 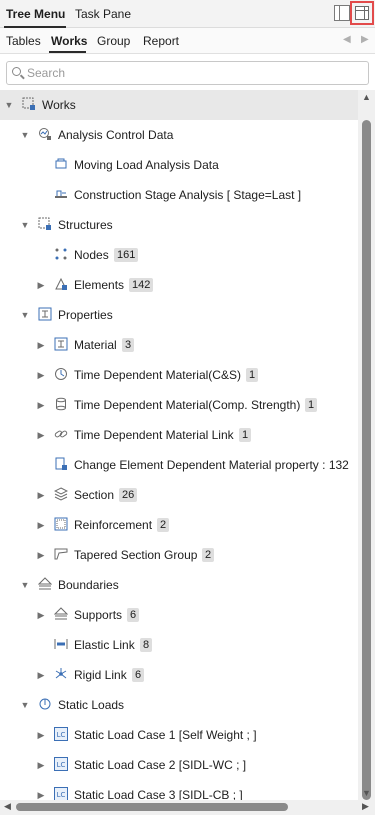 I want to click on moving-load-icon, so click(x=61, y=164).